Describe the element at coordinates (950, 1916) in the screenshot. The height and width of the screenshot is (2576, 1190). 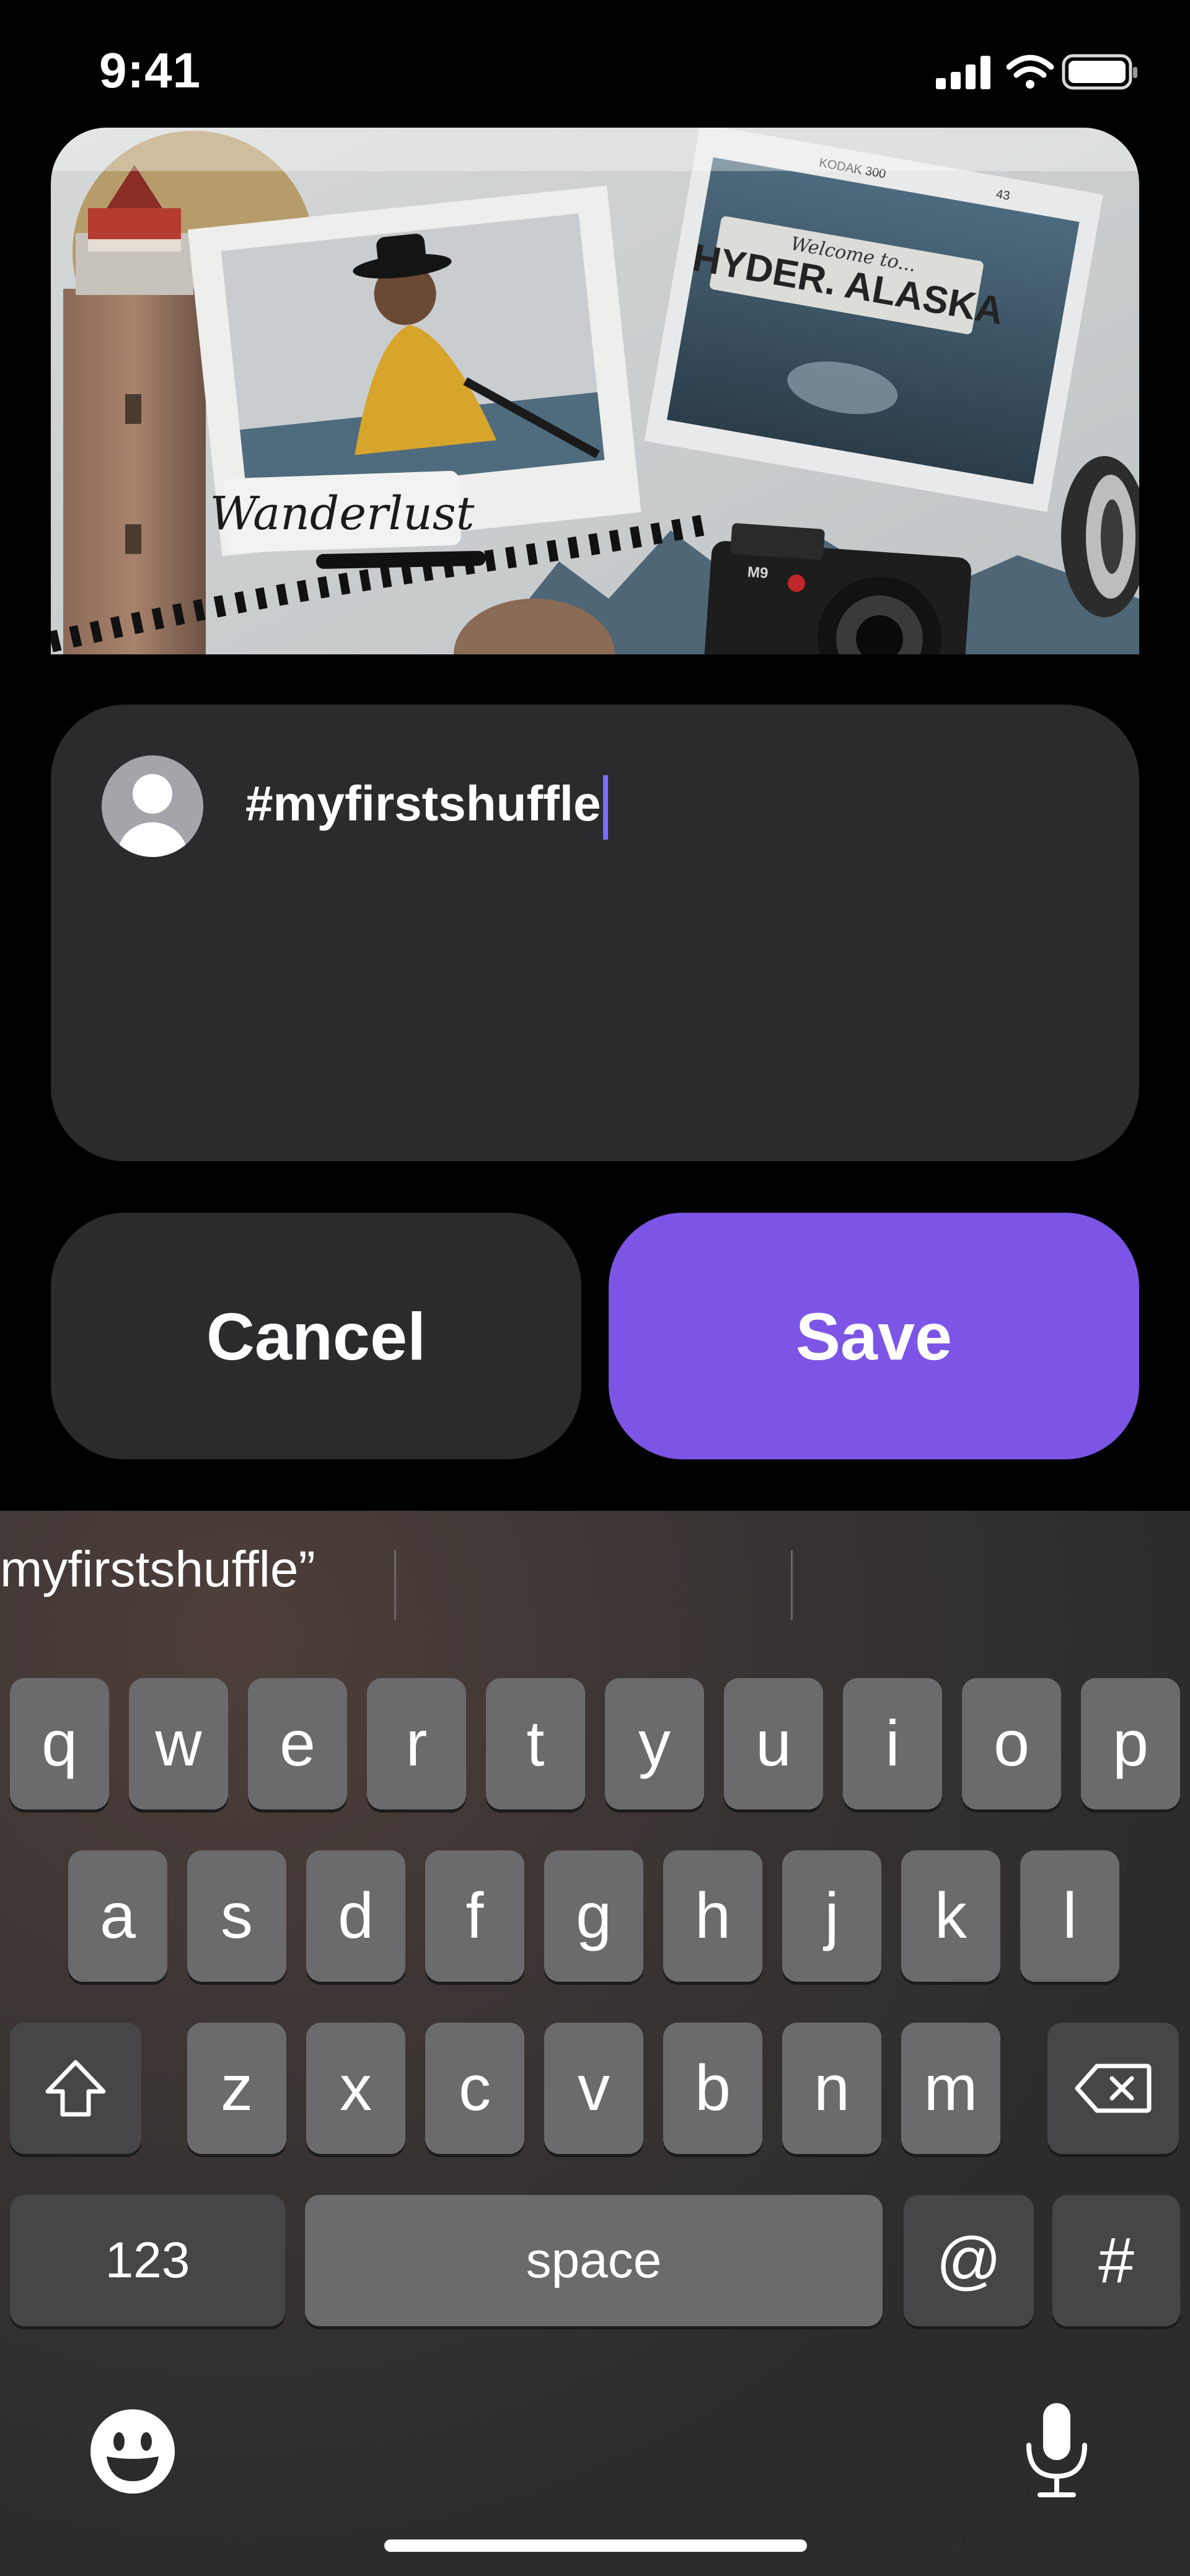
I see `key-k: k` at that location.